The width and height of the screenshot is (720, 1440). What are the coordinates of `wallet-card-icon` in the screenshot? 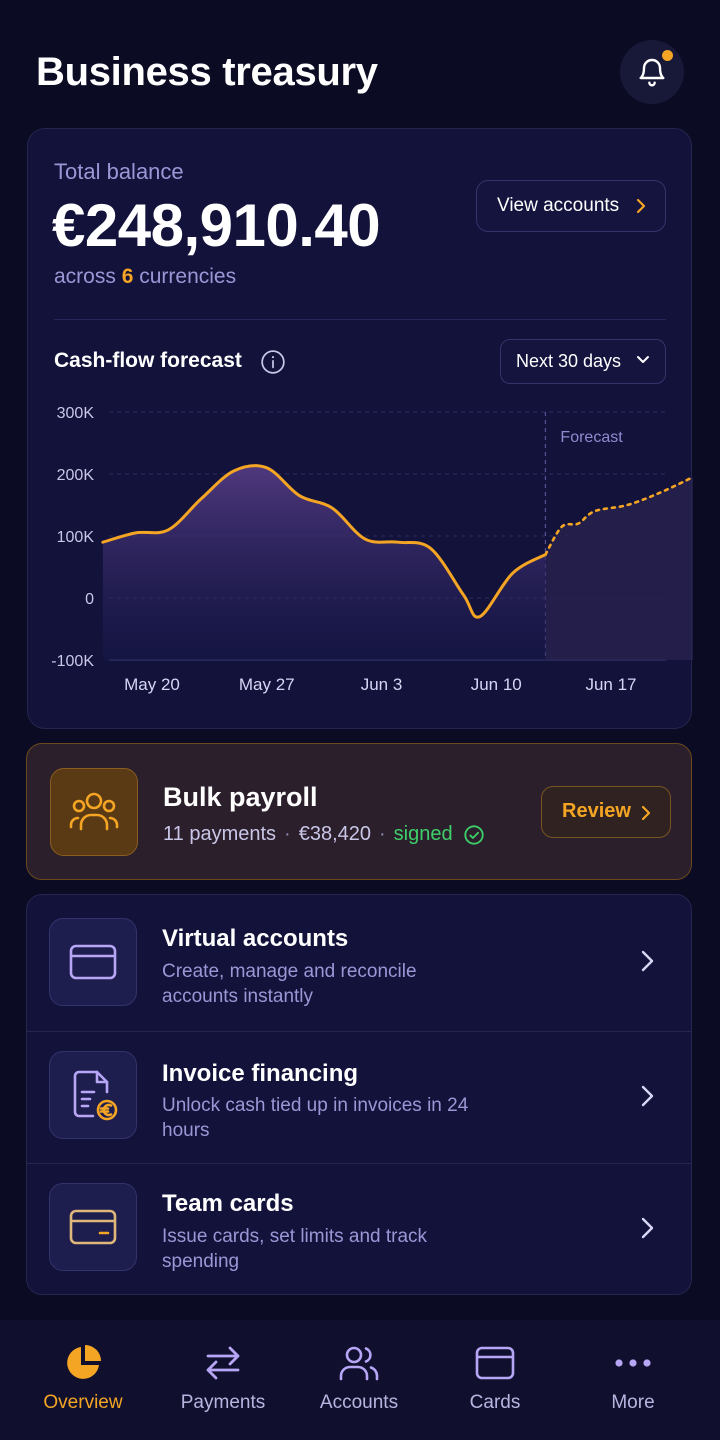 It's located at (93, 962).